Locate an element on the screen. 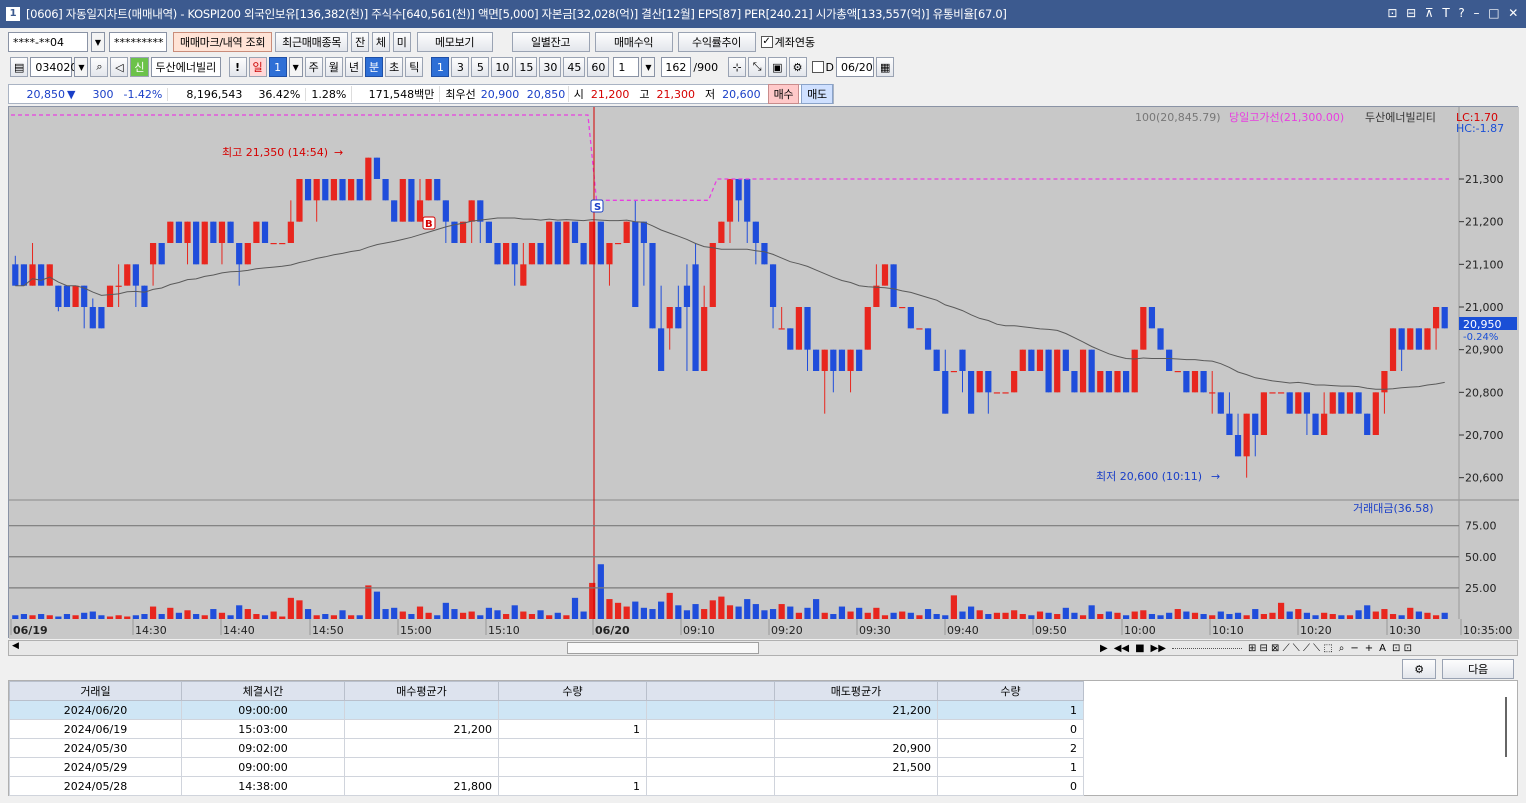  help-icon: ? is located at coordinates (1461, 13).